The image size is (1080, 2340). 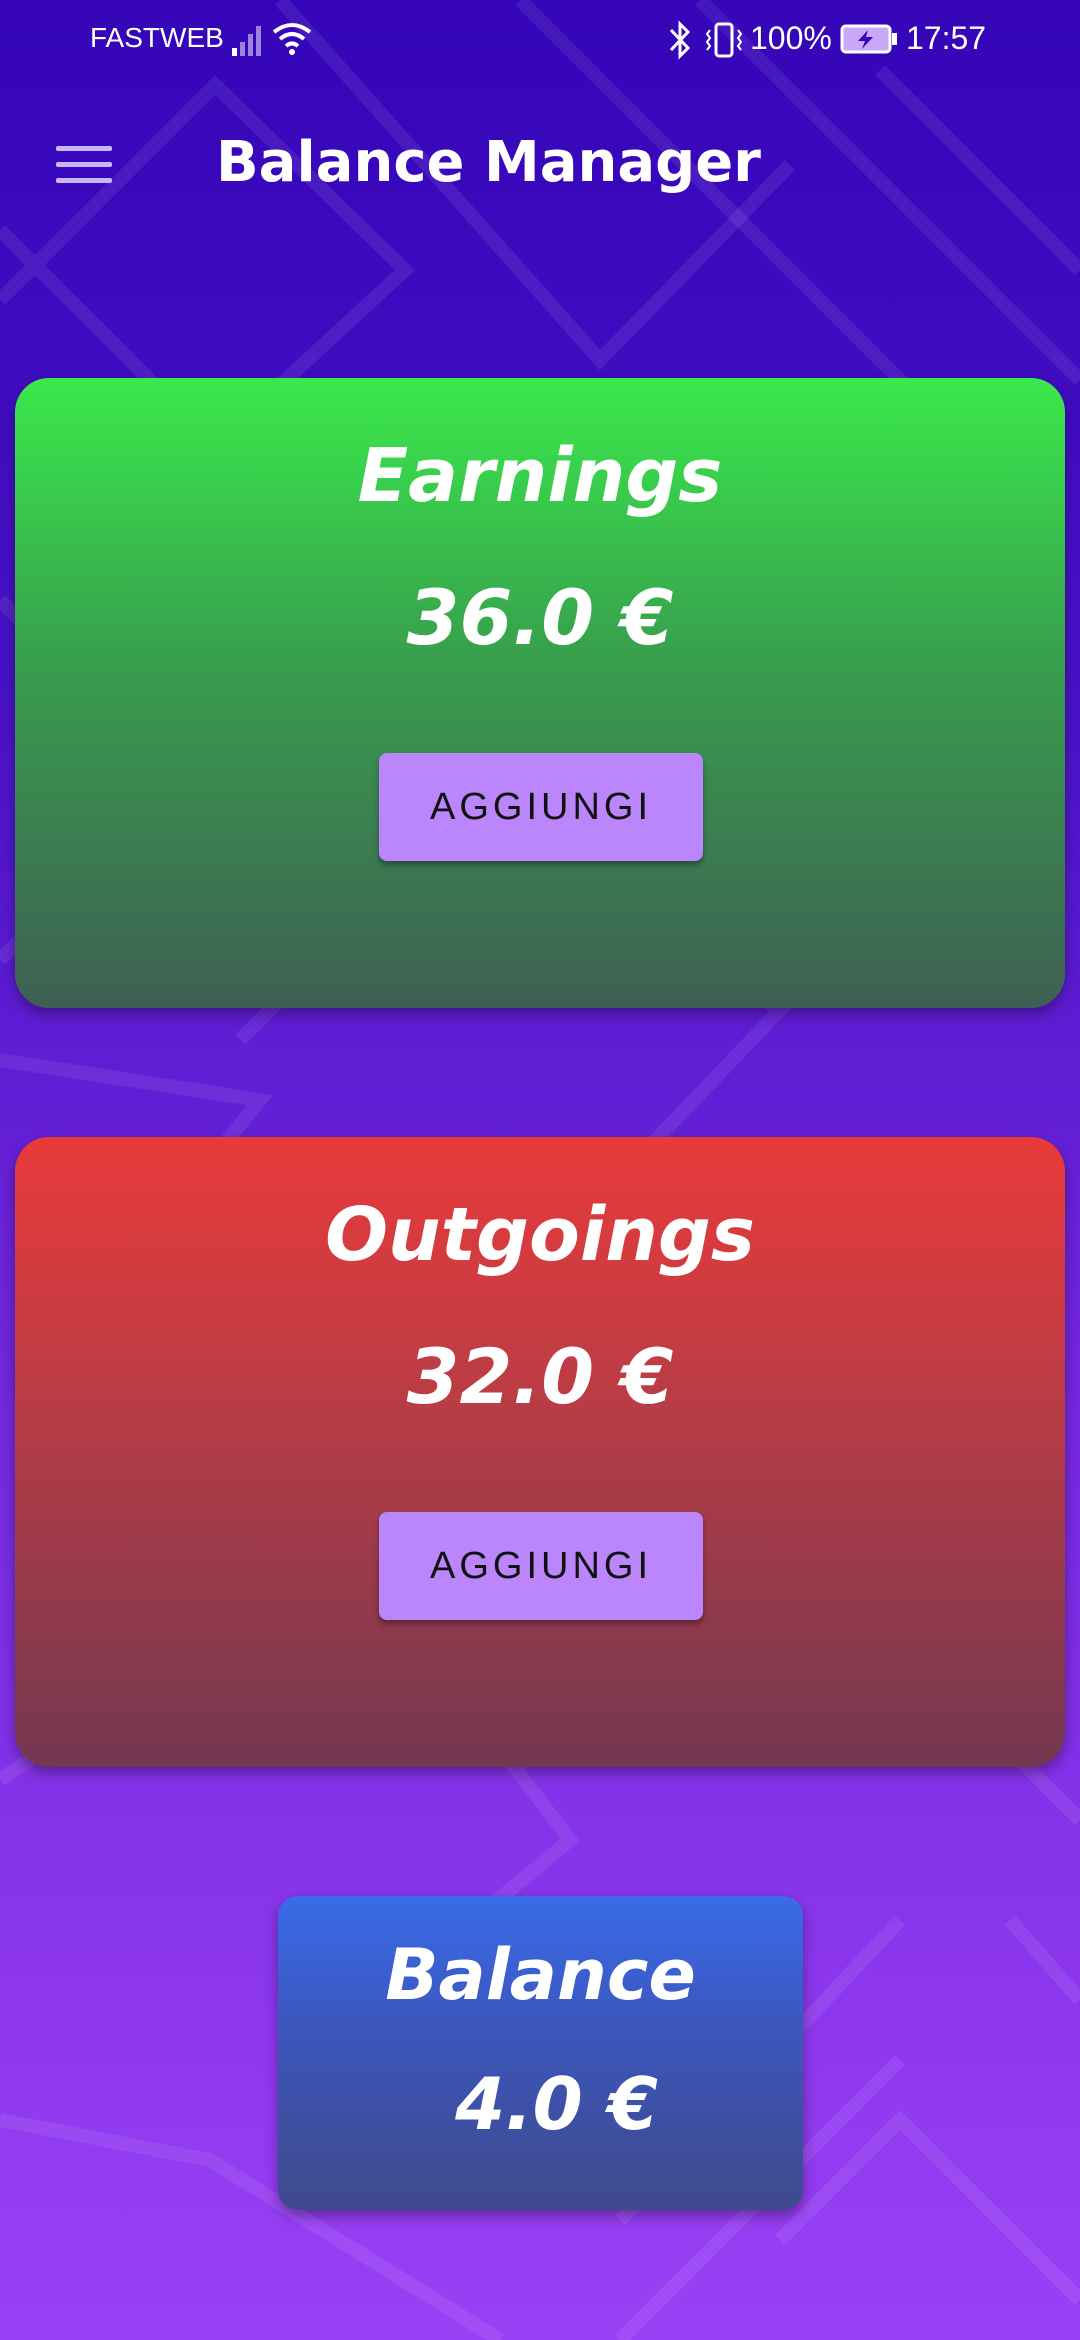 What do you see at coordinates (868, 39) in the screenshot?
I see `battery-charging-icon` at bounding box center [868, 39].